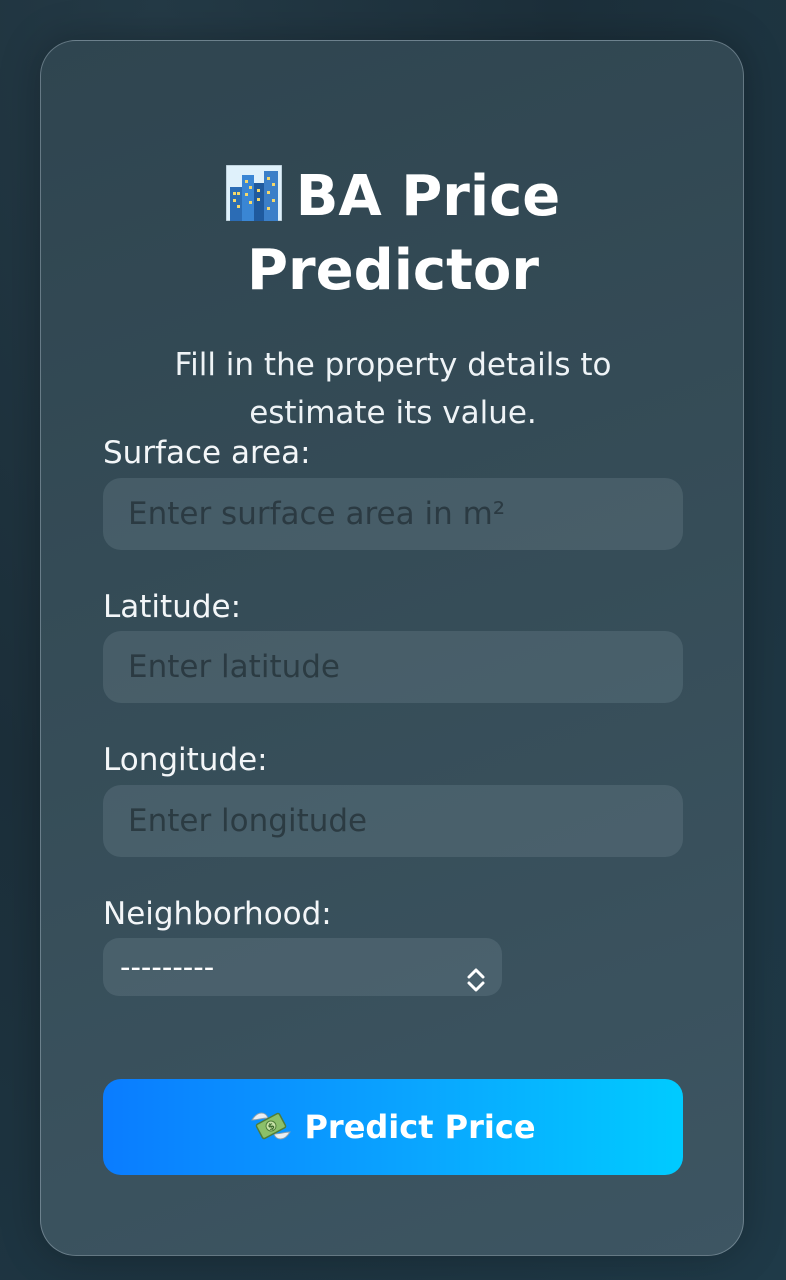  I want to click on predict-price-button: $ Predict Price, so click(393, 1127).